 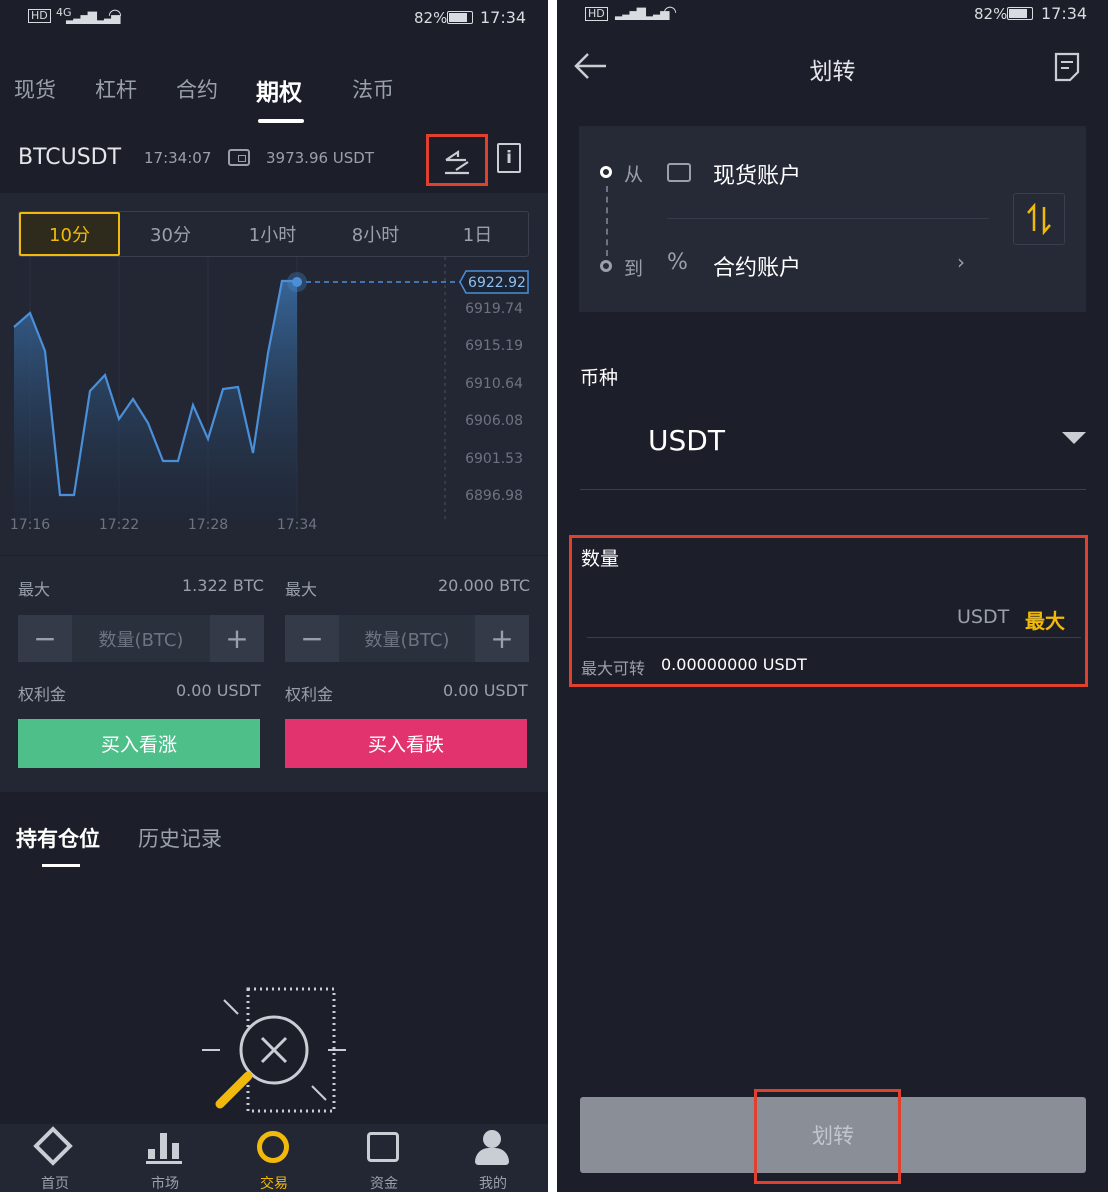 I want to click on user-body-icon, so click(x=492, y=1156).